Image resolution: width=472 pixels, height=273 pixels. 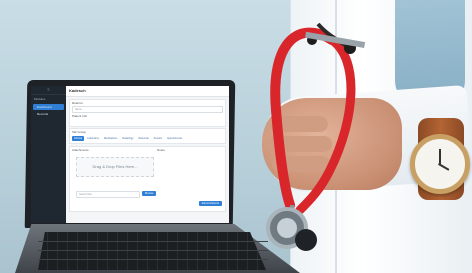 I want to click on attachments-label: Attachments, so click(x=80, y=150).